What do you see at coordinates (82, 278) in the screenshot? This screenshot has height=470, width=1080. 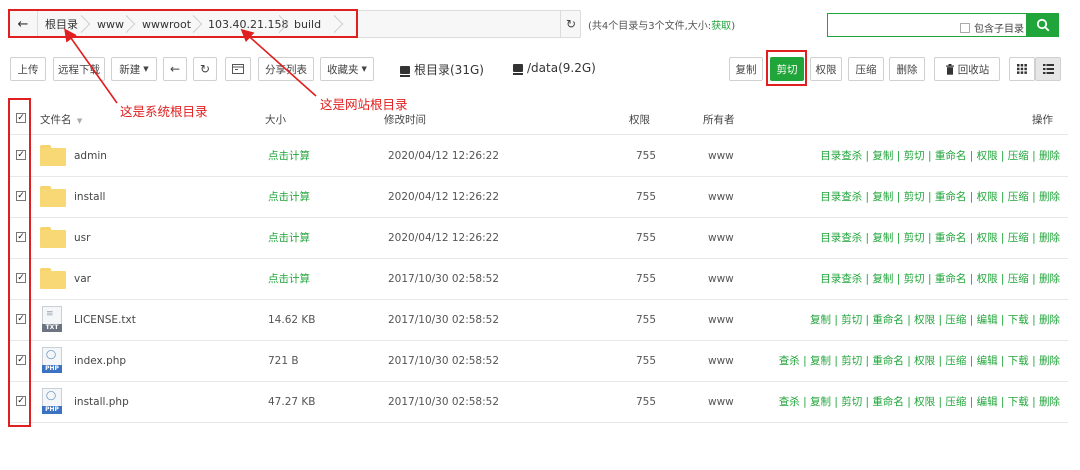 I see `file-name: var` at bounding box center [82, 278].